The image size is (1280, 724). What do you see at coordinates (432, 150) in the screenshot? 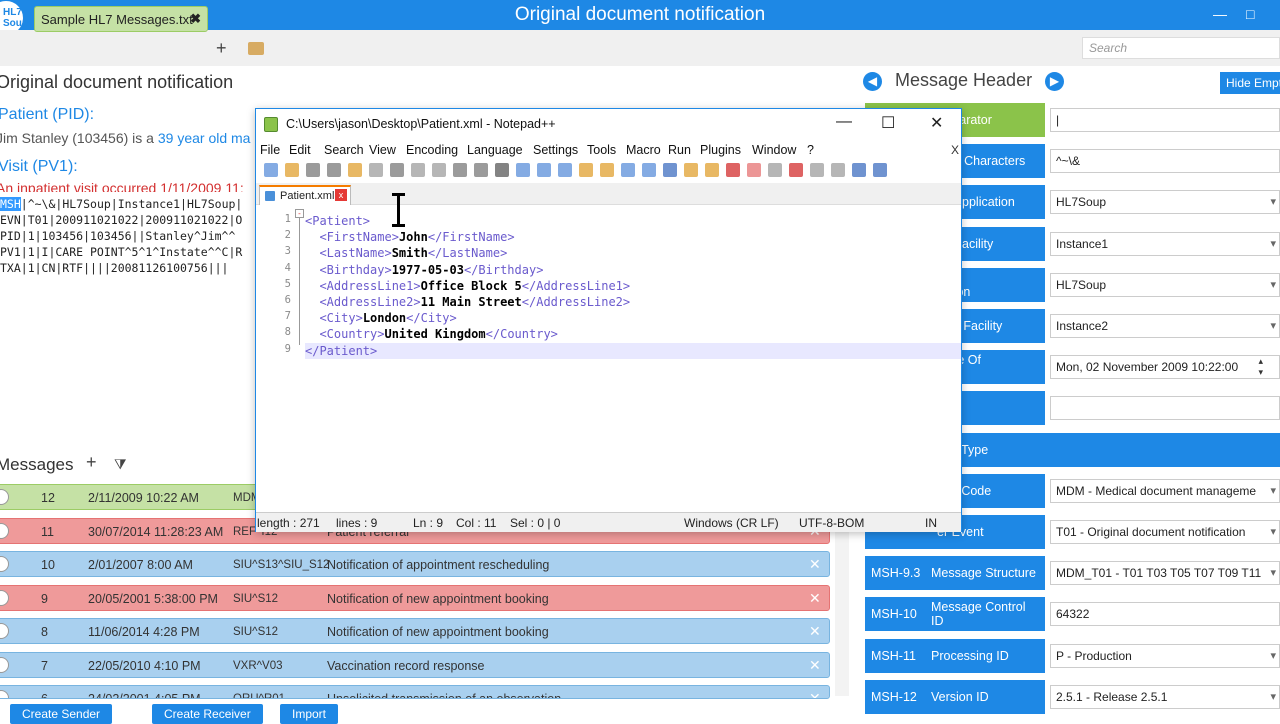
I see `menu-encoding: Encoding` at bounding box center [432, 150].